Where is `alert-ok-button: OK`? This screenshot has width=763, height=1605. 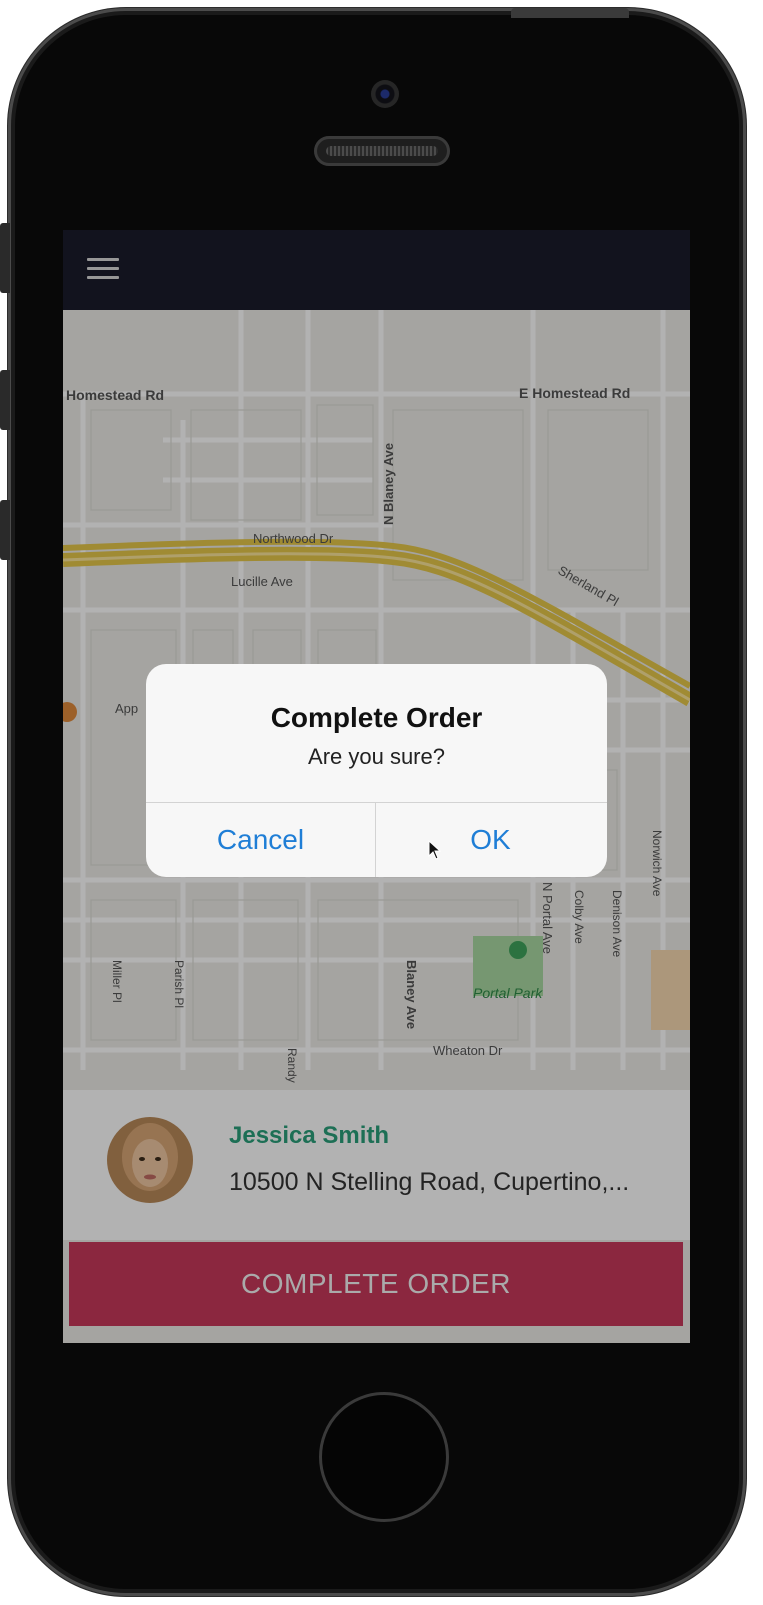 alert-ok-button: OK is located at coordinates (490, 840).